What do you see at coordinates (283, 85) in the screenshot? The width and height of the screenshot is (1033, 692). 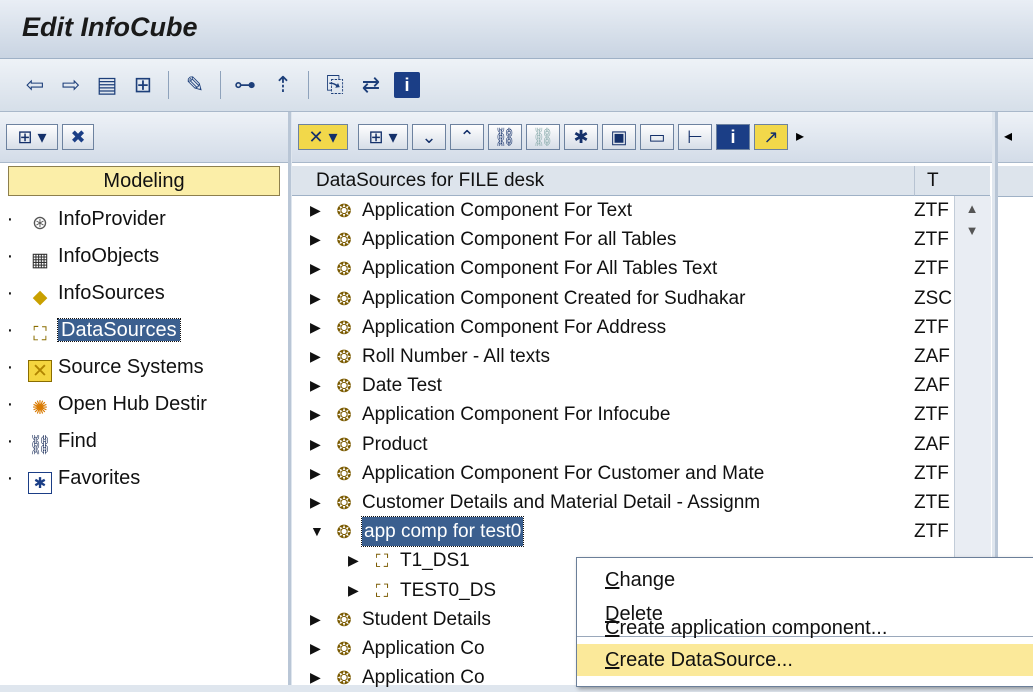 I see `pin-icon: ⇡` at bounding box center [283, 85].